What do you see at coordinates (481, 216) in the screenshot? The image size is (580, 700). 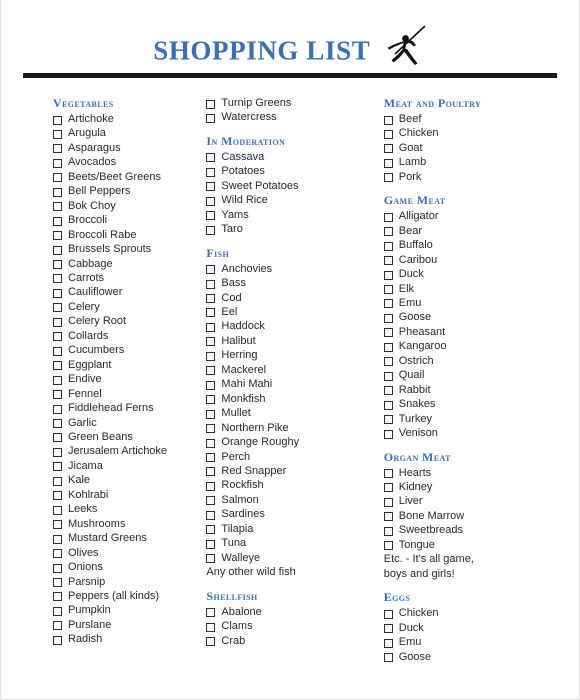 I see `list-item: Alligator` at bounding box center [481, 216].